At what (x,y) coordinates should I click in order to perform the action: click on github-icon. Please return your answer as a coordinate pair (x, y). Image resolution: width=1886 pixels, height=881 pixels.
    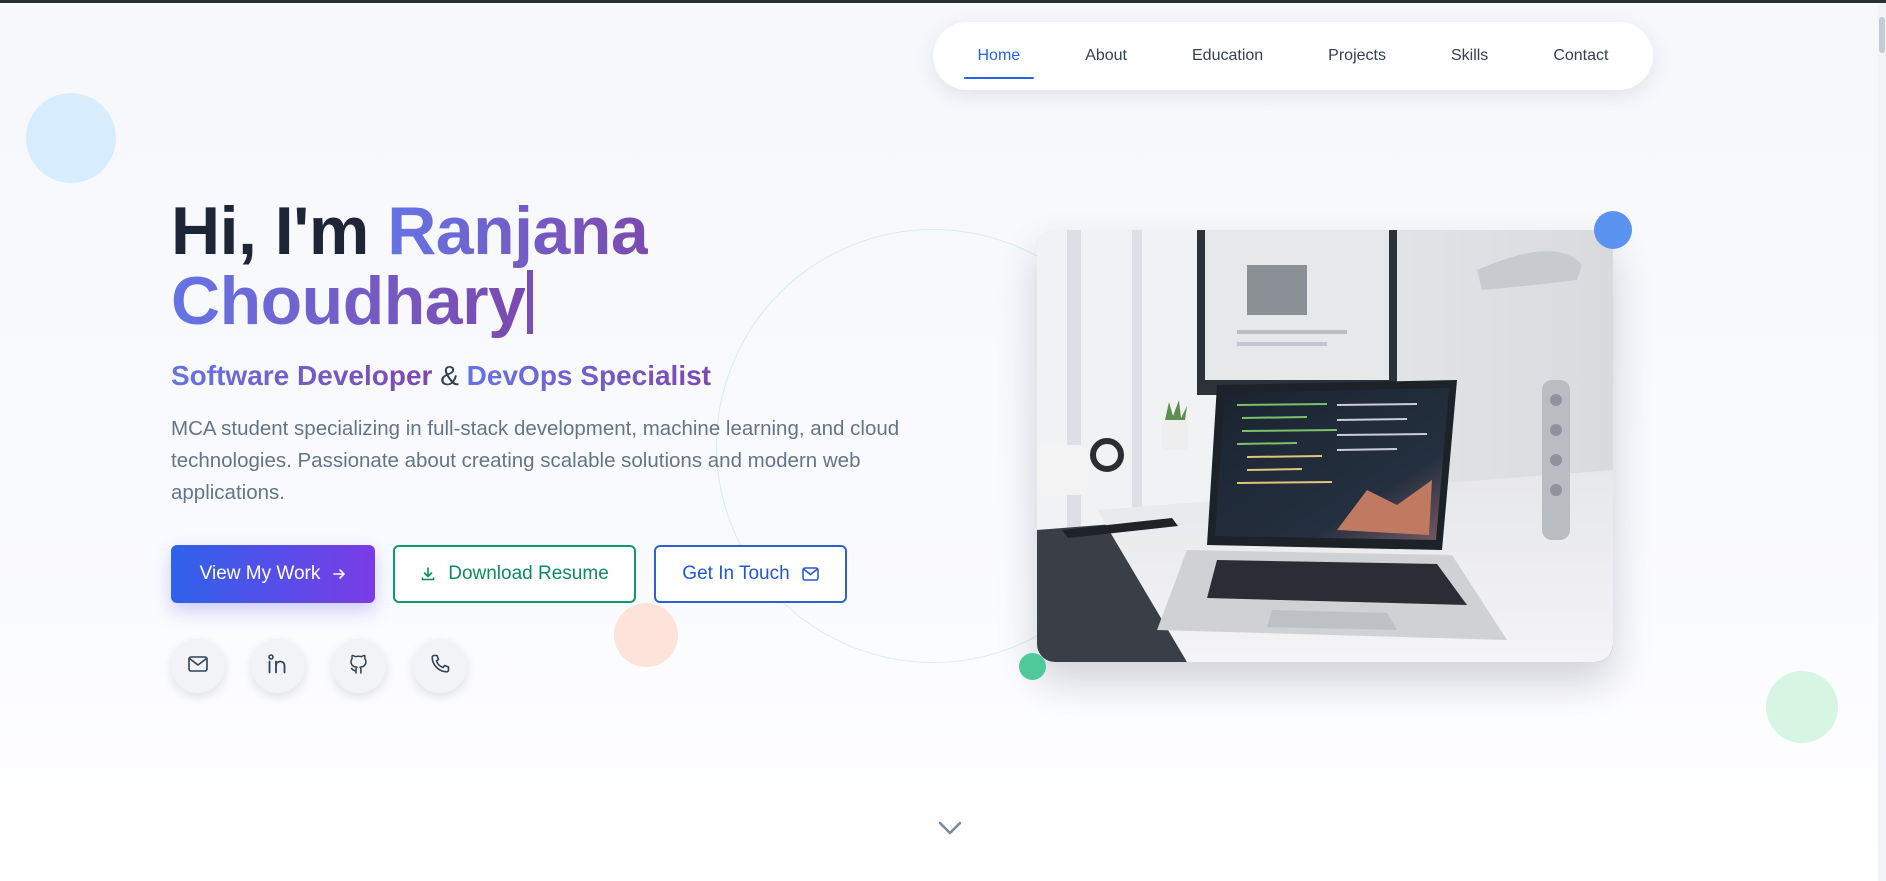
    Looking at the image, I should click on (359, 666).